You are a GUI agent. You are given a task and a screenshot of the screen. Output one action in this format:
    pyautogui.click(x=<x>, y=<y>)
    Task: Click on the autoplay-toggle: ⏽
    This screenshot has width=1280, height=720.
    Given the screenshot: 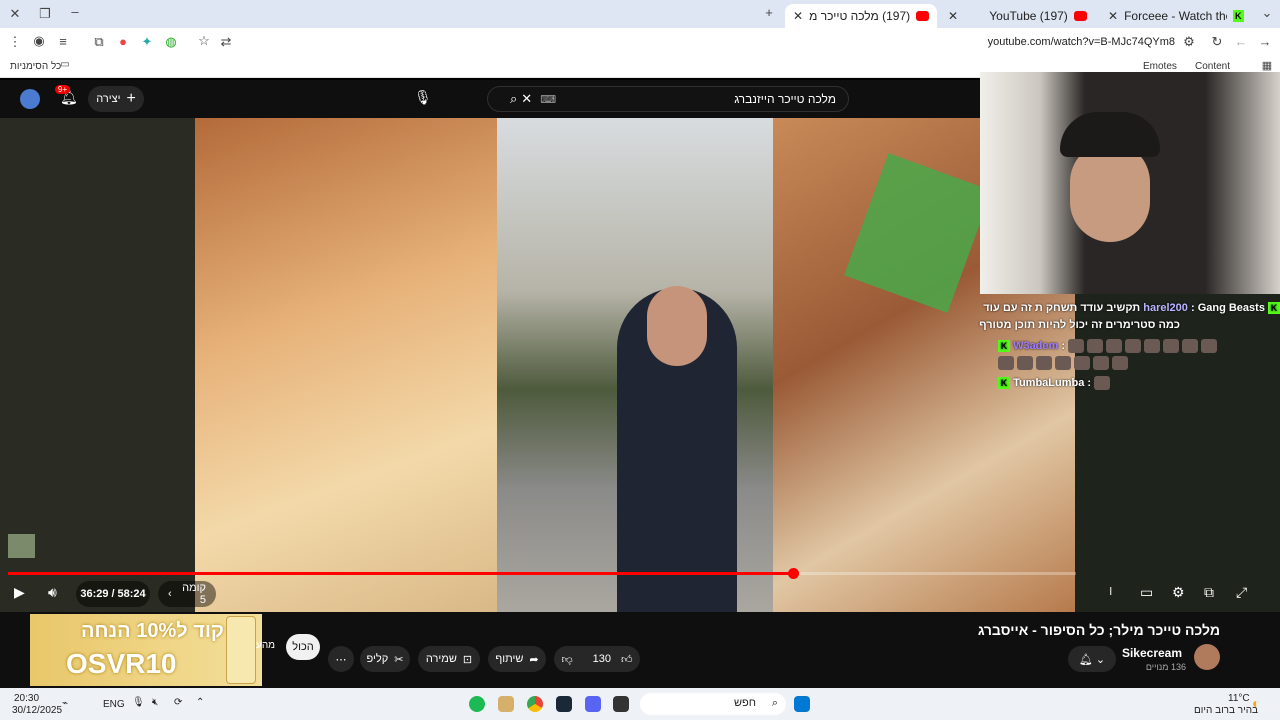 What is the action you would take?
    pyautogui.click(x=1111, y=591)
    